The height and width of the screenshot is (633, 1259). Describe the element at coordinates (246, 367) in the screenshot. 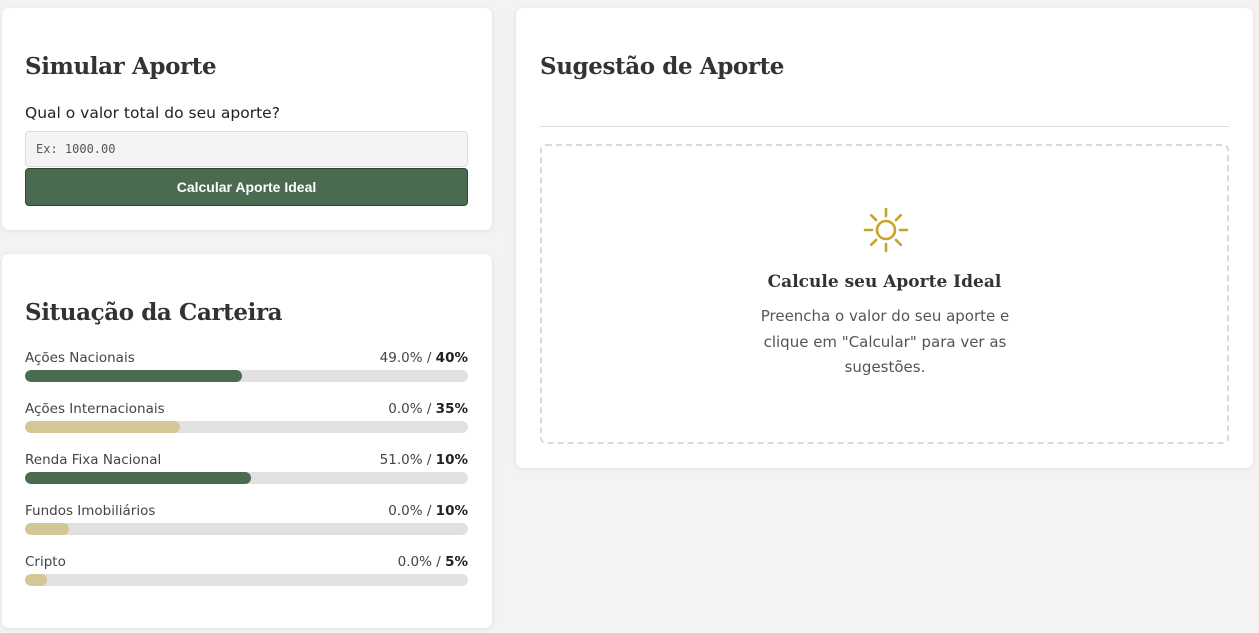

I see `allocation-row: Ações Nacionais 49.0% / 40%` at that location.